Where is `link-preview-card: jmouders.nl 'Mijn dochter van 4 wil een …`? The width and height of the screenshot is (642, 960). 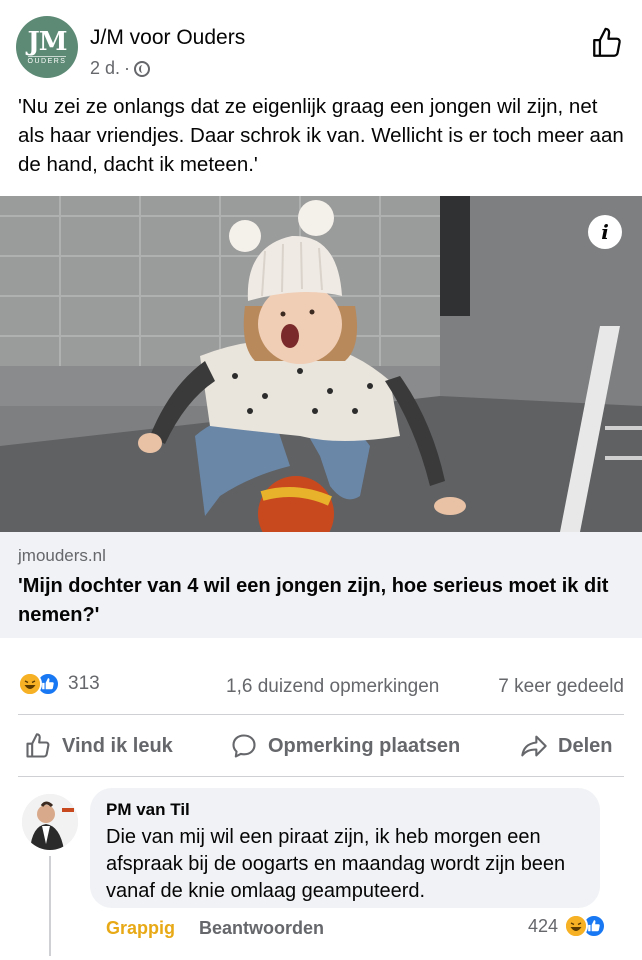
link-preview-card: jmouders.nl 'Mijn dochter van 4 wil een … is located at coordinates (321, 585).